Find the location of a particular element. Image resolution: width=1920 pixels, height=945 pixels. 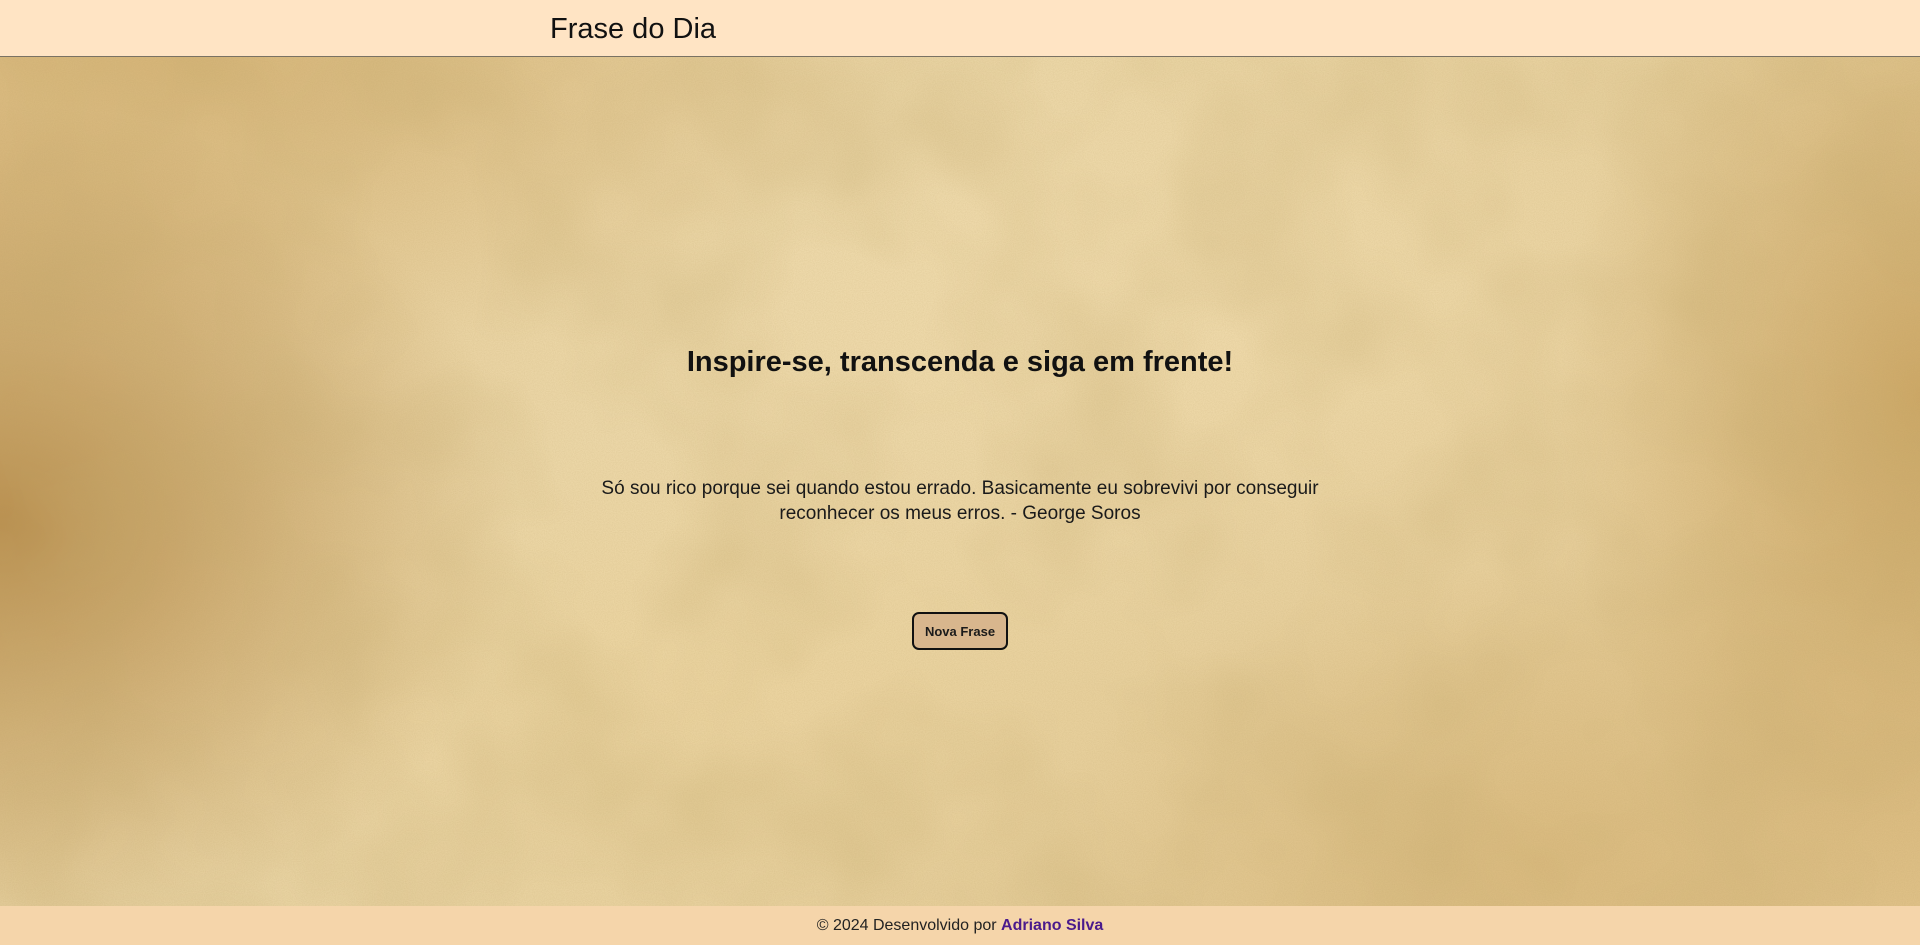

site-footer: © 2024 Desenvolvido por Adriano Silva is located at coordinates (960, 925).